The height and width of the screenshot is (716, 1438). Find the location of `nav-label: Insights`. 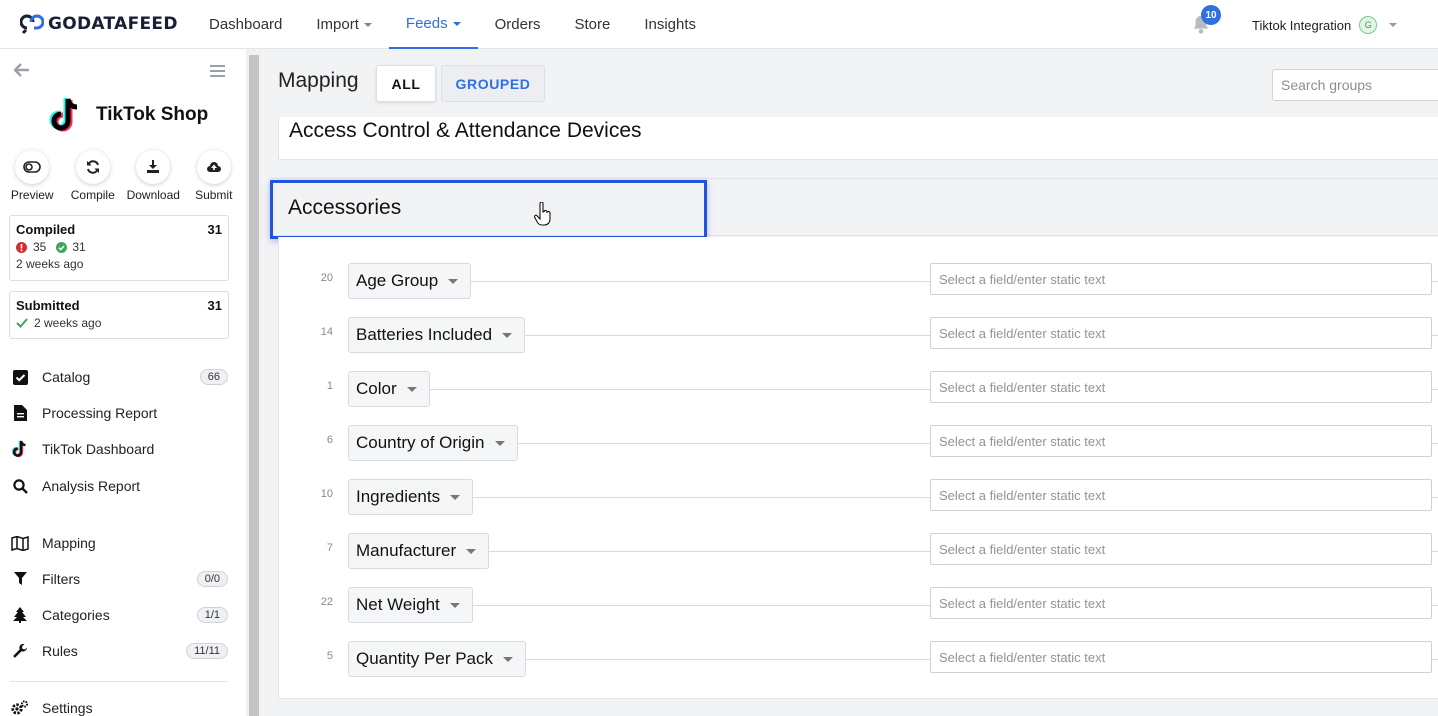

nav-label: Insights is located at coordinates (670, 24).